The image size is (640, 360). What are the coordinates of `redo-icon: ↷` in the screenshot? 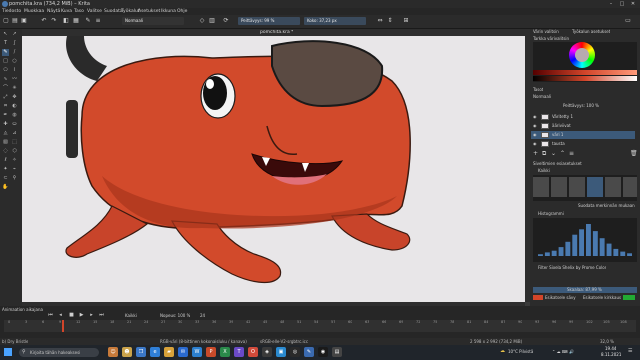 It's located at (54, 21).